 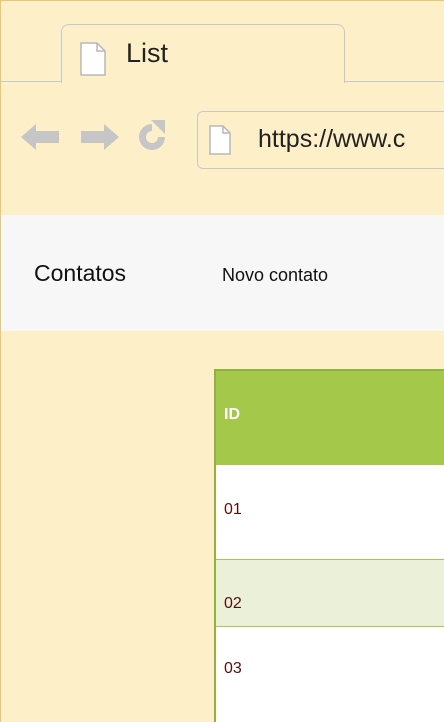 What do you see at coordinates (233, 603) in the screenshot?
I see `cell-id: 02` at bounding box center [233, 603].